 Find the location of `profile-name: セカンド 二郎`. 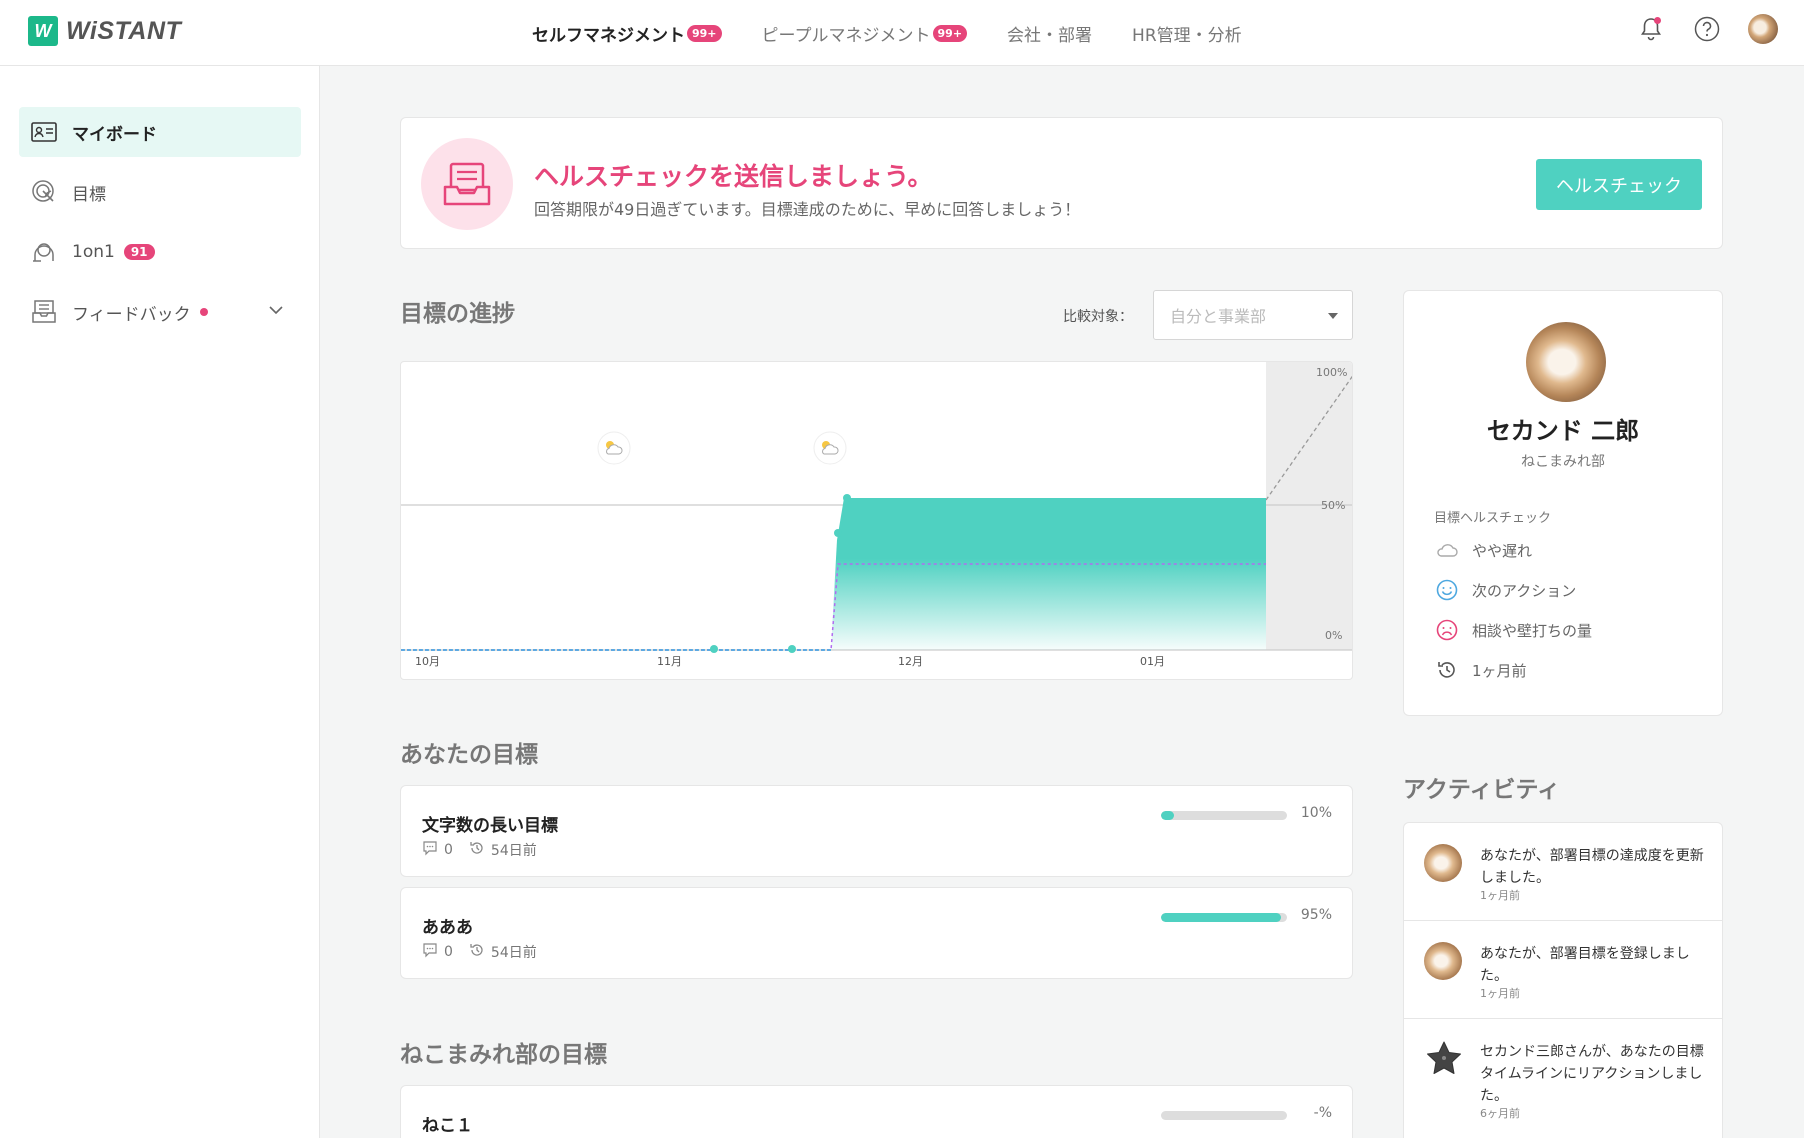

profile-name: セカンド 二郎 is located at coordinates (1563, 431).